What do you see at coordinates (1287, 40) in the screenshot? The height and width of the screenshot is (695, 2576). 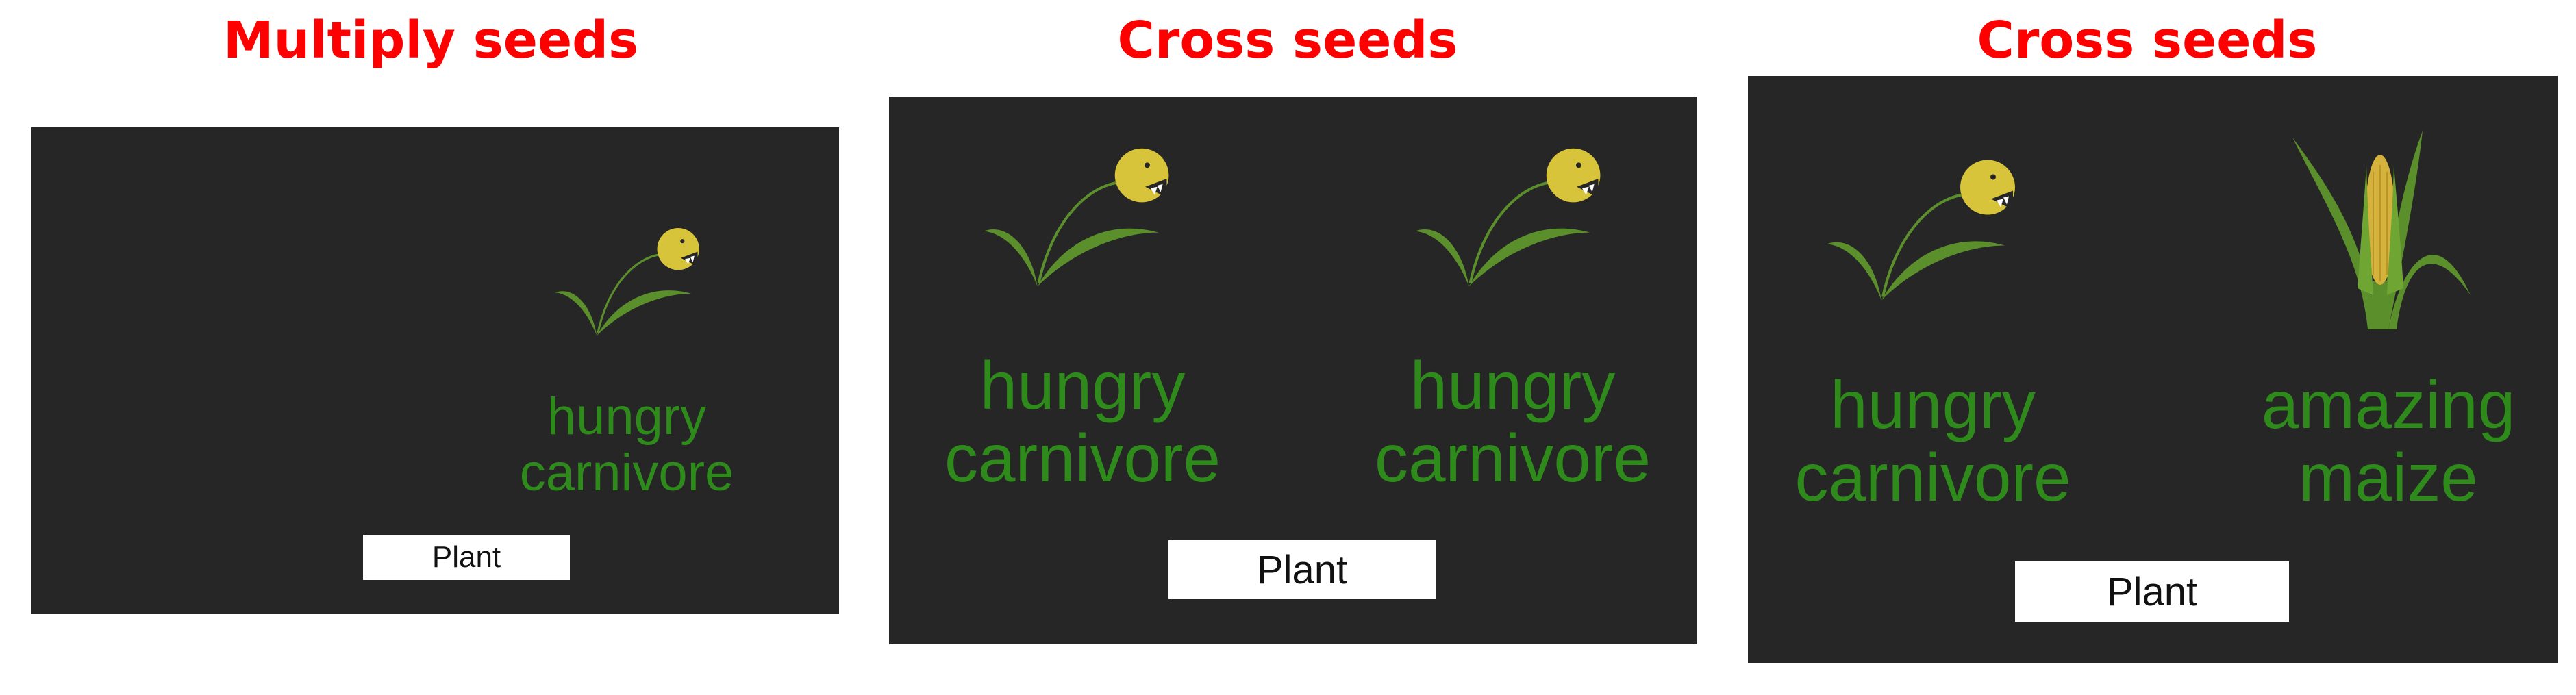 I see `panel-2-title: Cross seeds` at bounding box center [1287, 40].